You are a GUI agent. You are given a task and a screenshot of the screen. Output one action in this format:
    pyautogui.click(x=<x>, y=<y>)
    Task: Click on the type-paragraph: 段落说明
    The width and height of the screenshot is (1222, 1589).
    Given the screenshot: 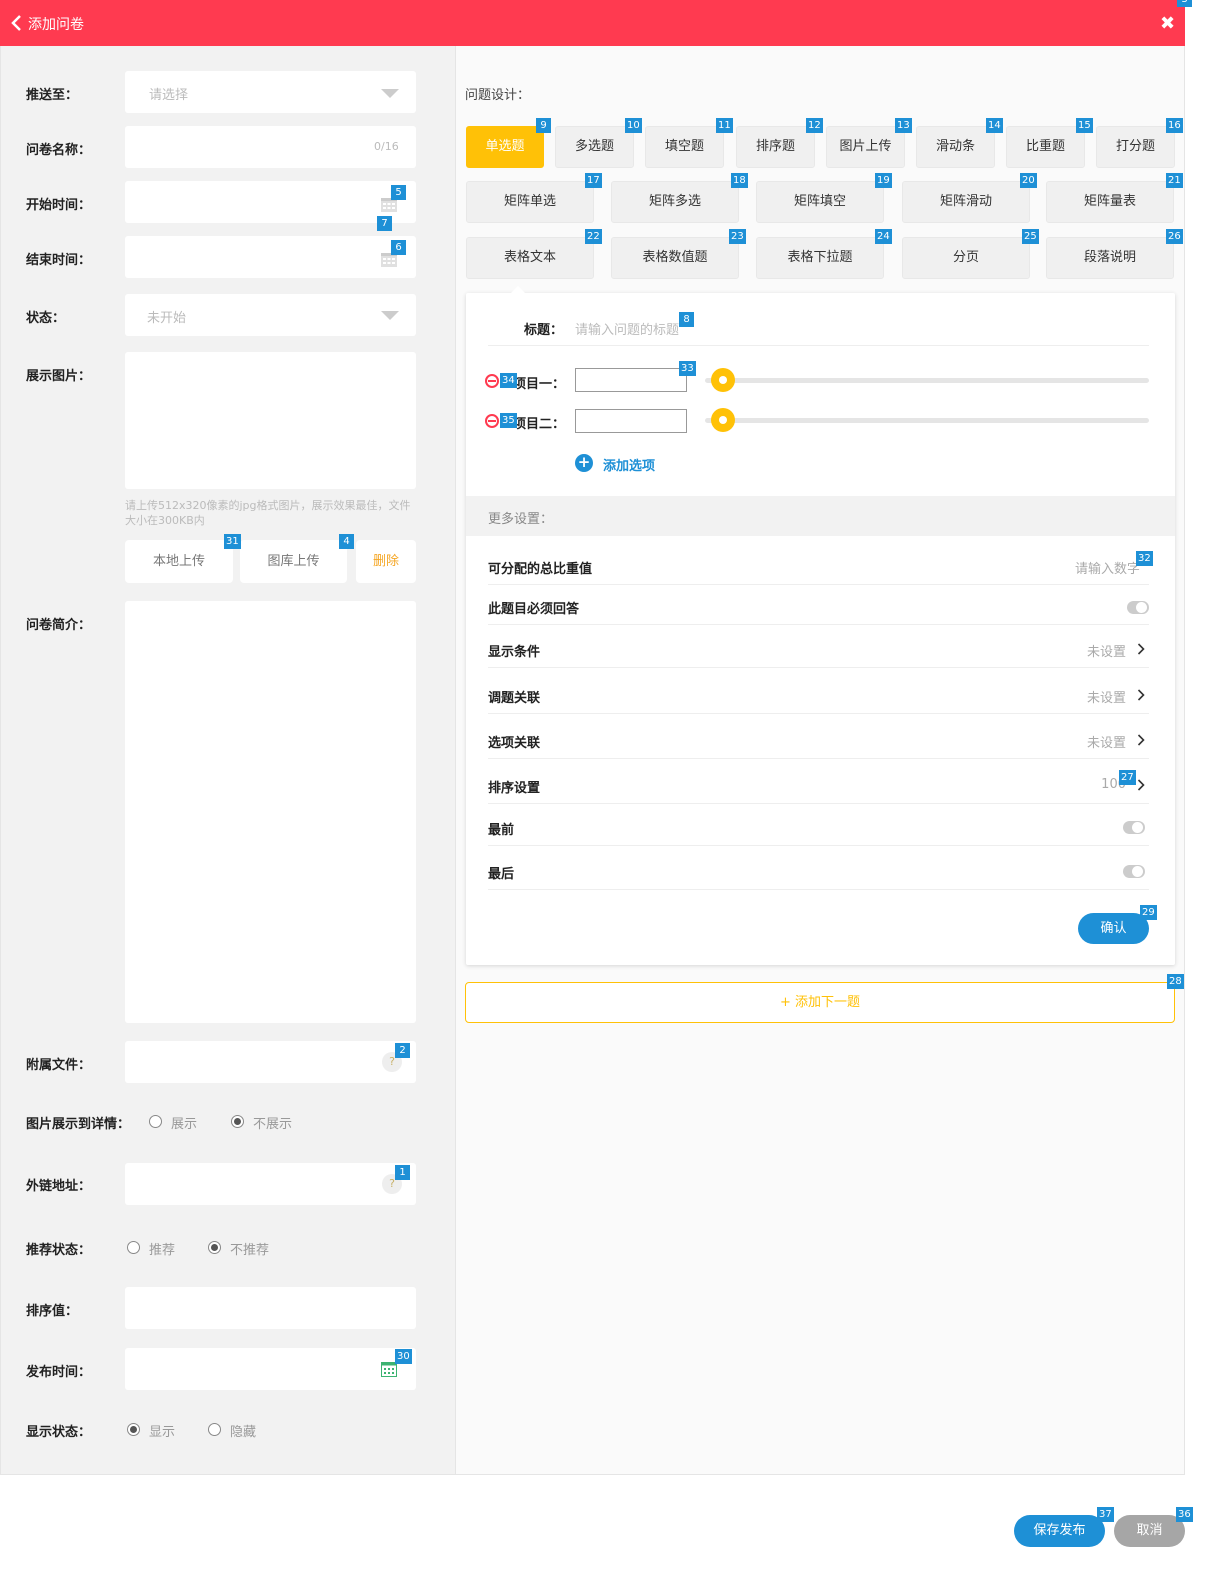 What is the action you would take?
    pyautogui.click(x=1110, y=258)
    